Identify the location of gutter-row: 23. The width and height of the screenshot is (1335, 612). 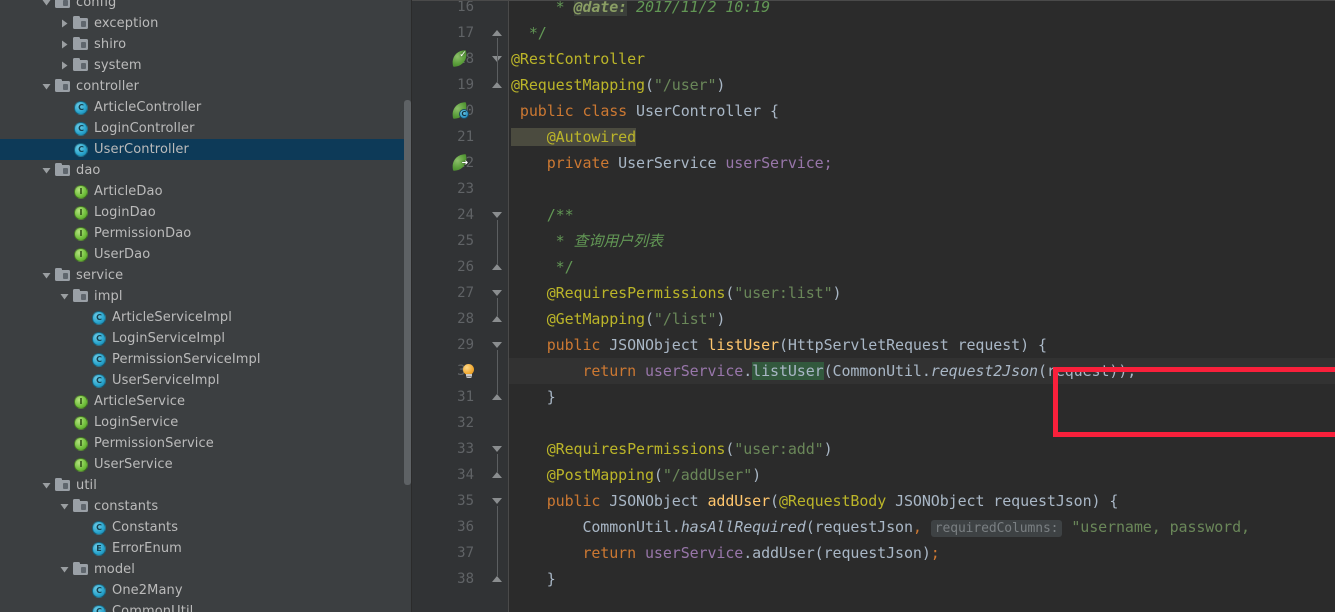
(449, 189).